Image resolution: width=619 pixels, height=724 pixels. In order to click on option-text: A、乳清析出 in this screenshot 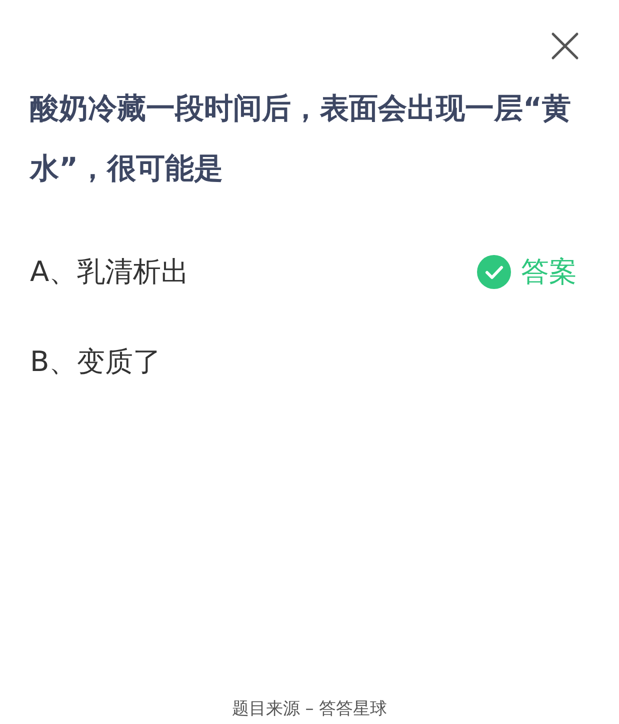, I will do `click(110, 272)`.